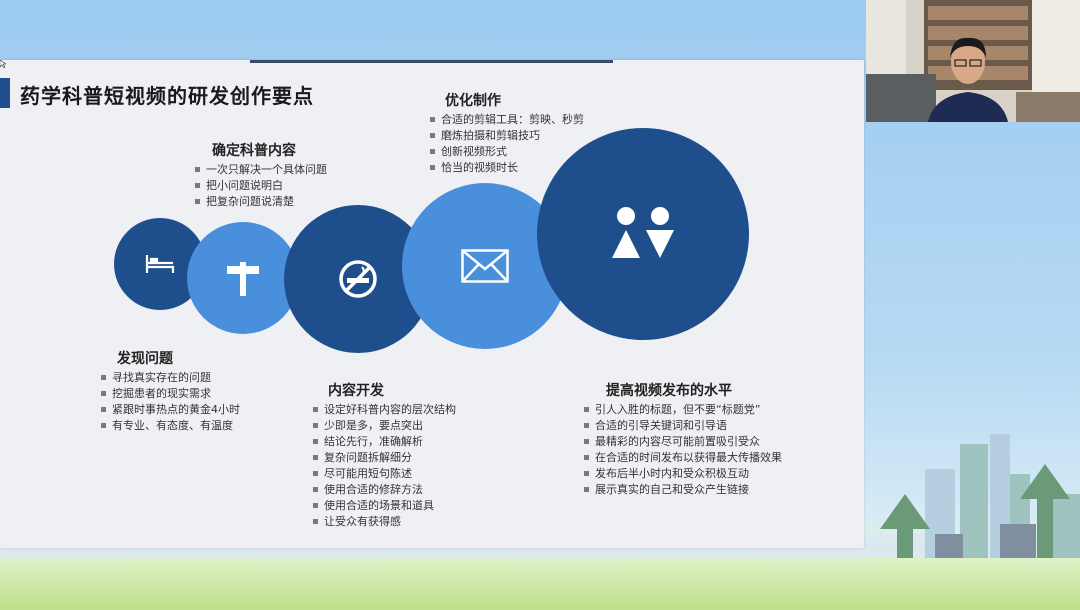 The image size is (1080, 610). What do you see at coordinates (473, 101) in the screenshot?
I see `section-heading-production: 优化制作` at bounding box center [473, 101].